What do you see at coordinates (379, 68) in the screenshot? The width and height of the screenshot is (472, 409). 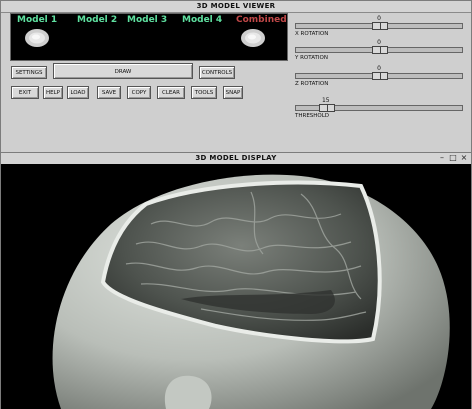 I see `z-rotation-value: 0` at bounding box center [379, 68].